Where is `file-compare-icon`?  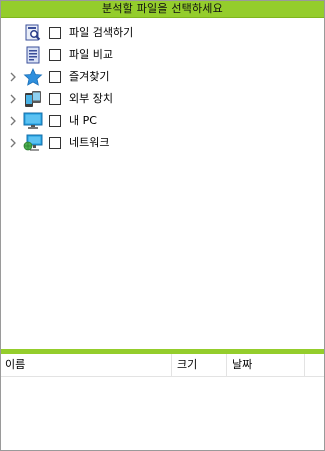
file-compare-icon is located at coordinates (33, 55).